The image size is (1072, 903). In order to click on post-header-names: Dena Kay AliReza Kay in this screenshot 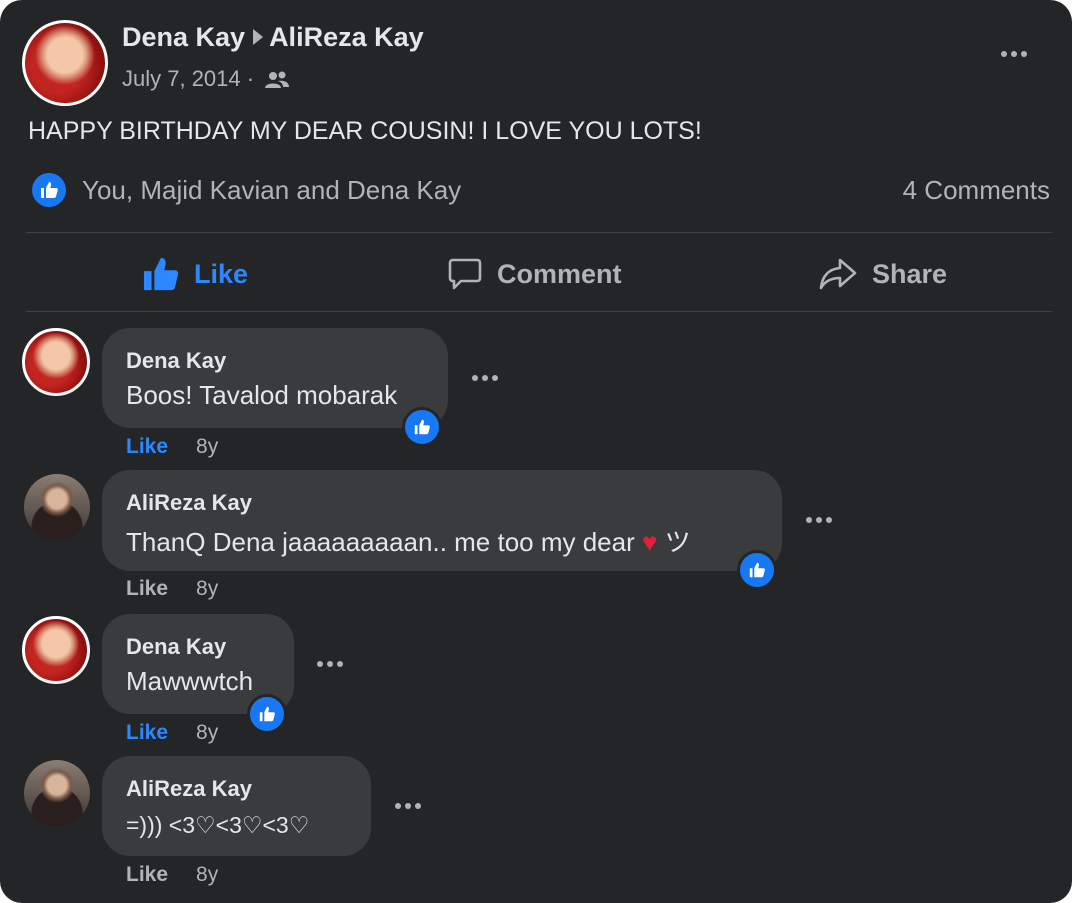, I will do `click(273, 37)`.